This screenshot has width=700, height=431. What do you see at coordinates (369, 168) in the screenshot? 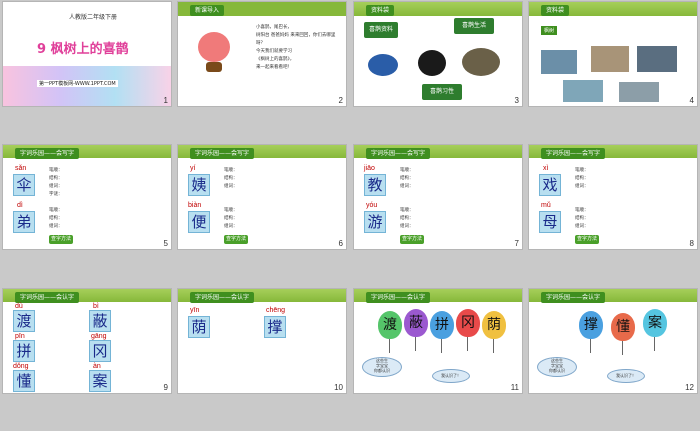
I see `pinyin-label: jiāo` at bounding box center [369, 168].